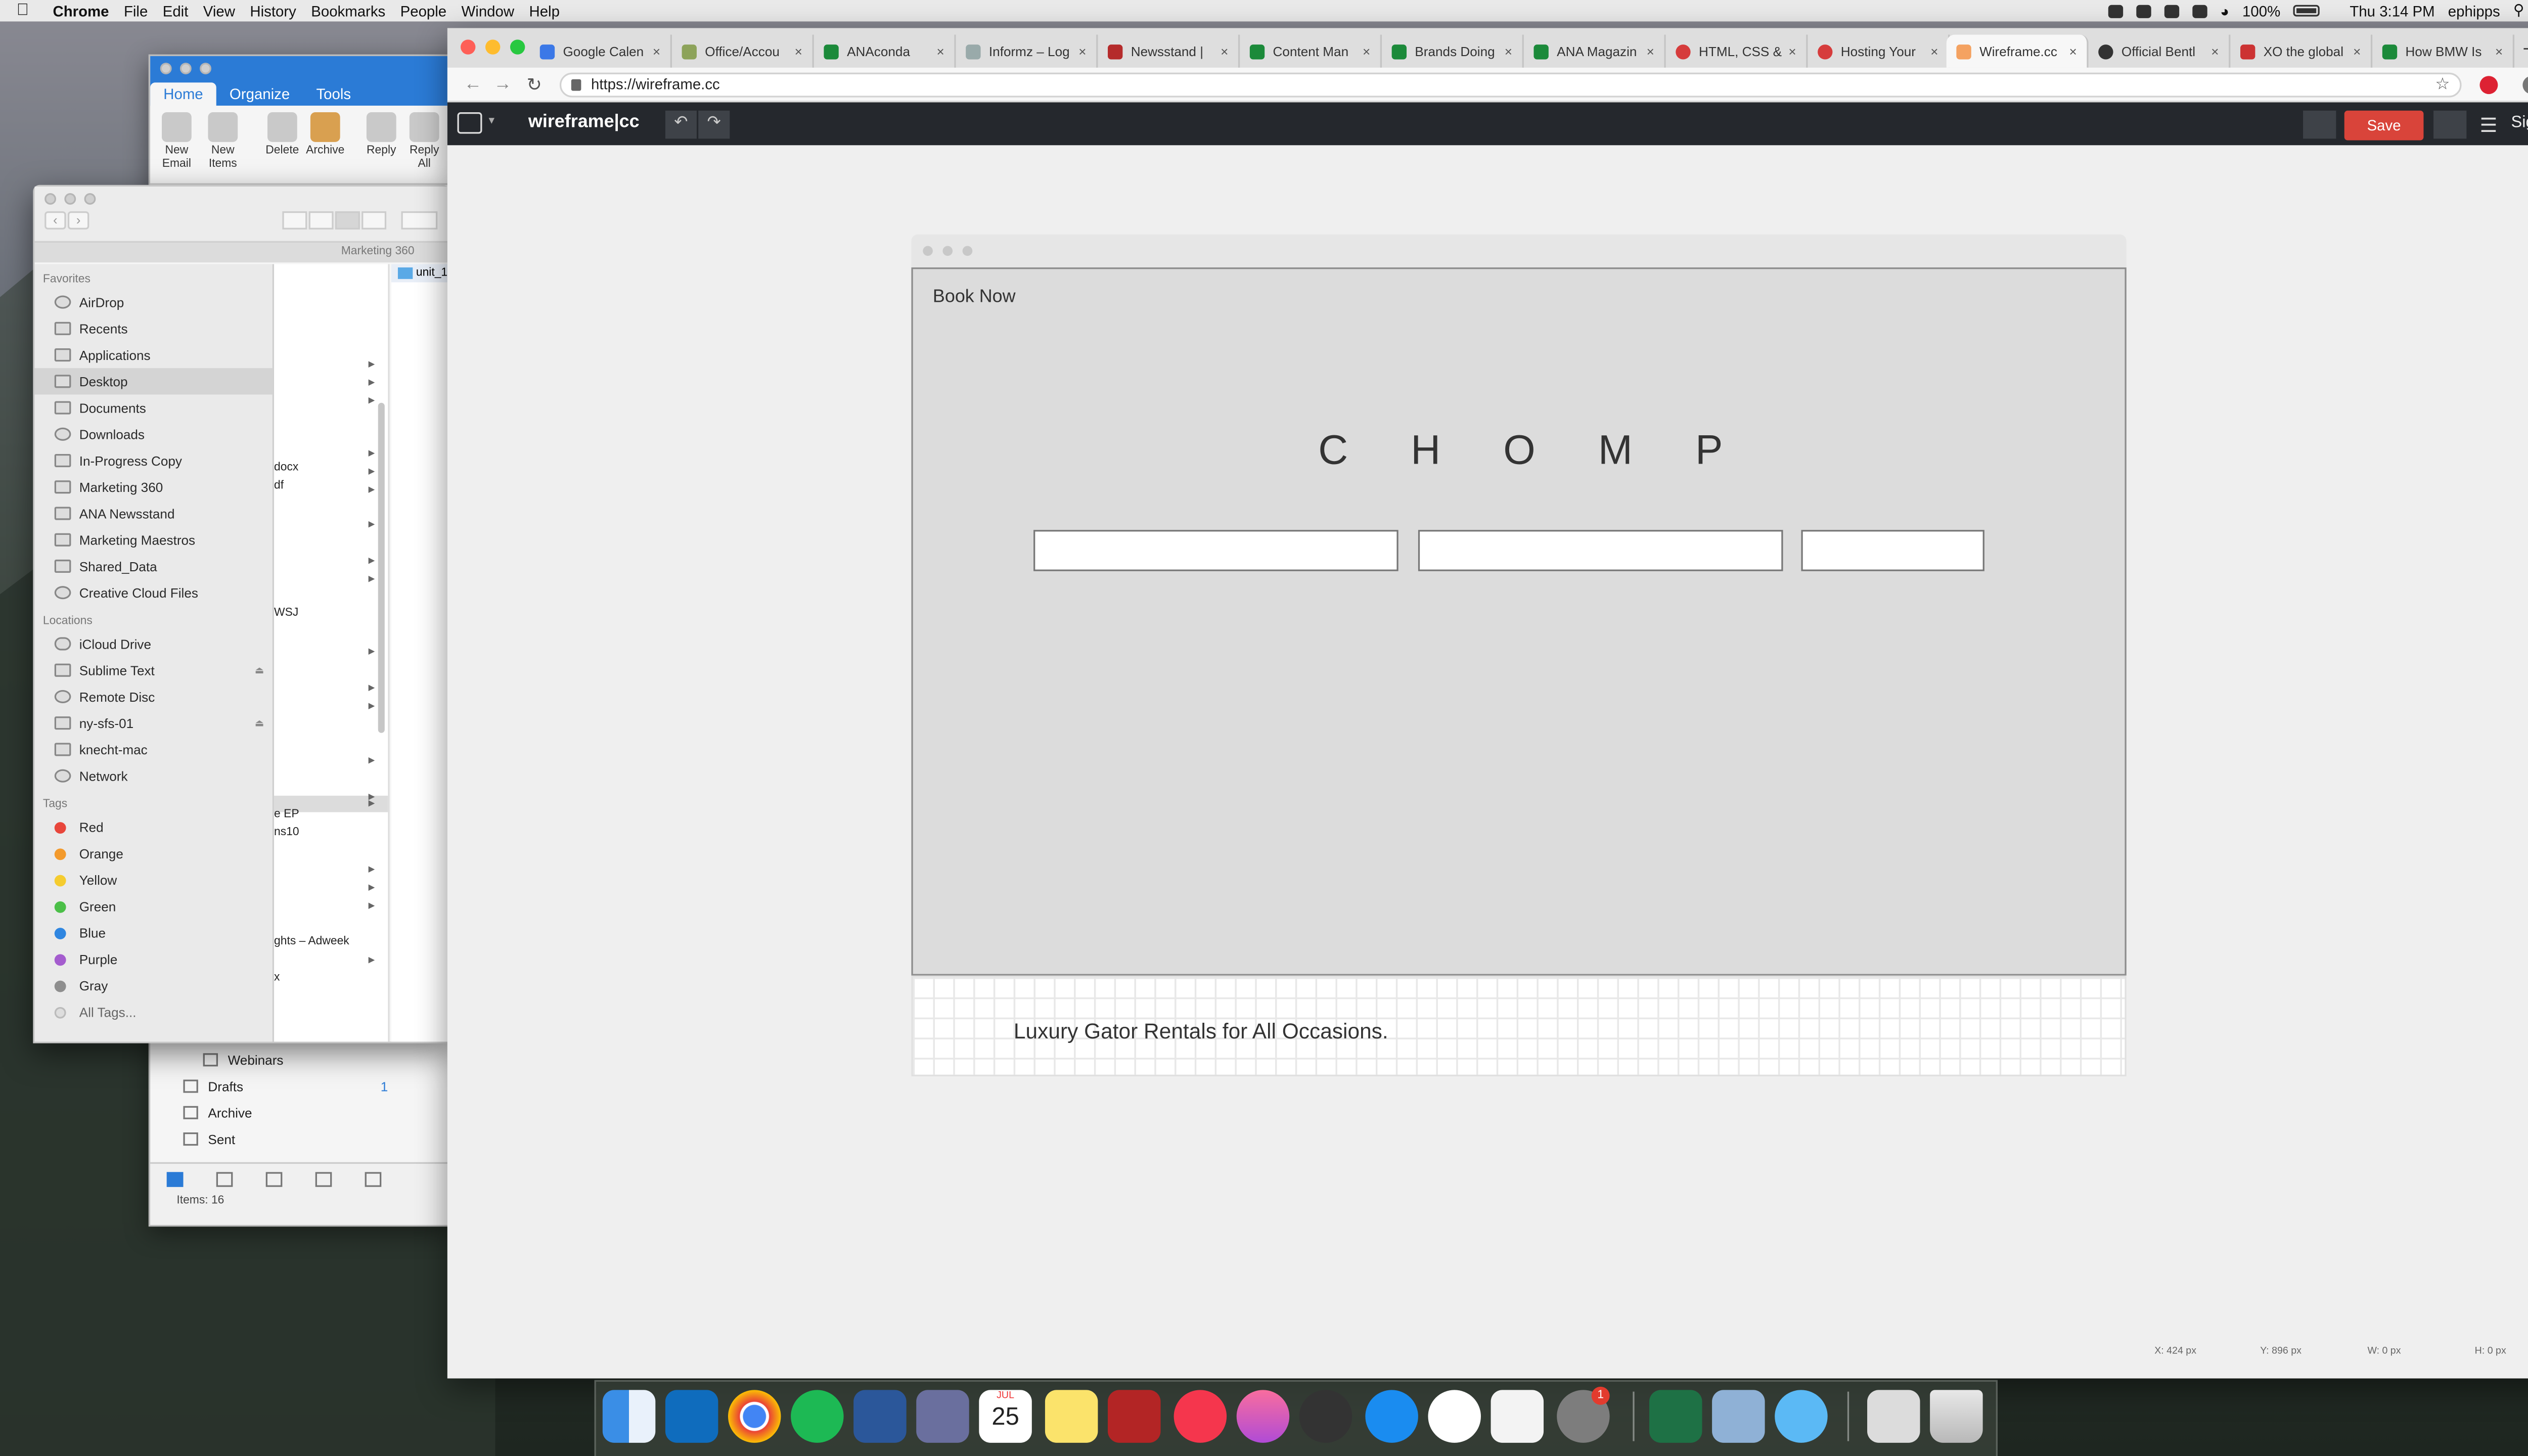 The height and width of the screenshot is (1456, 2528). I want to click on new-tab-button: +, so click(2525, 48).